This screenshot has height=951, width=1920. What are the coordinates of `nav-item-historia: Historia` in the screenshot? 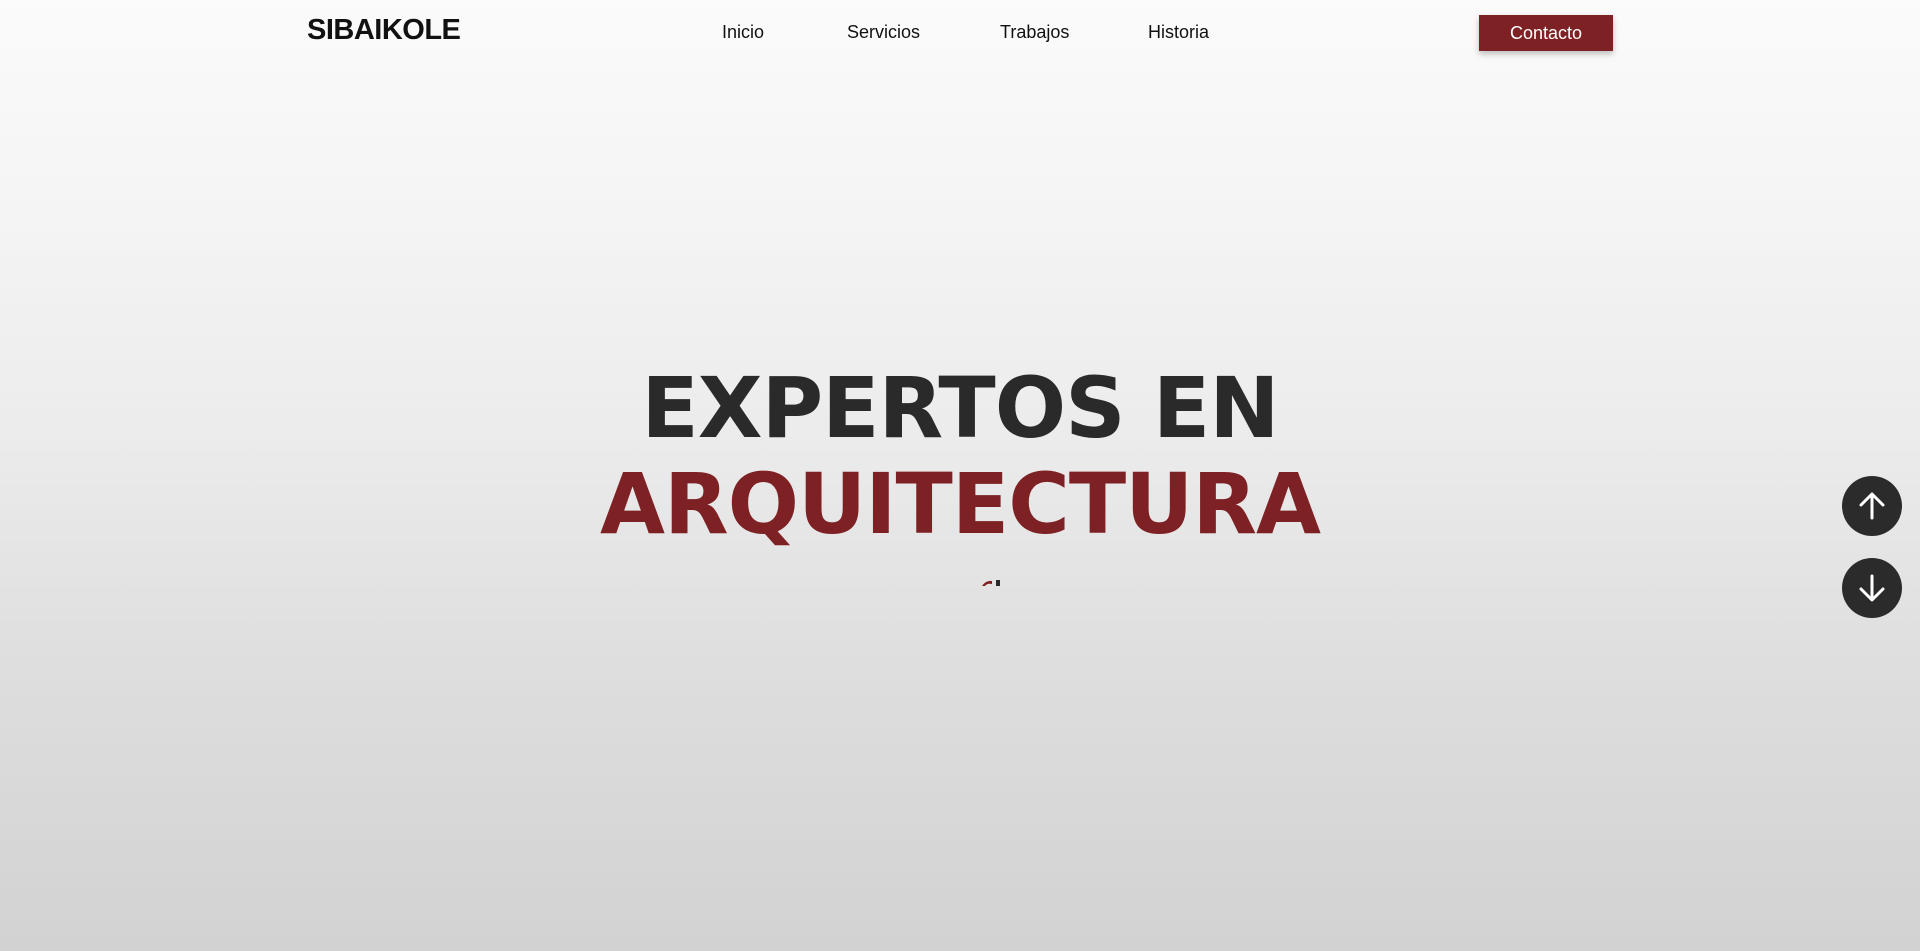 It's located at (1178, 32).